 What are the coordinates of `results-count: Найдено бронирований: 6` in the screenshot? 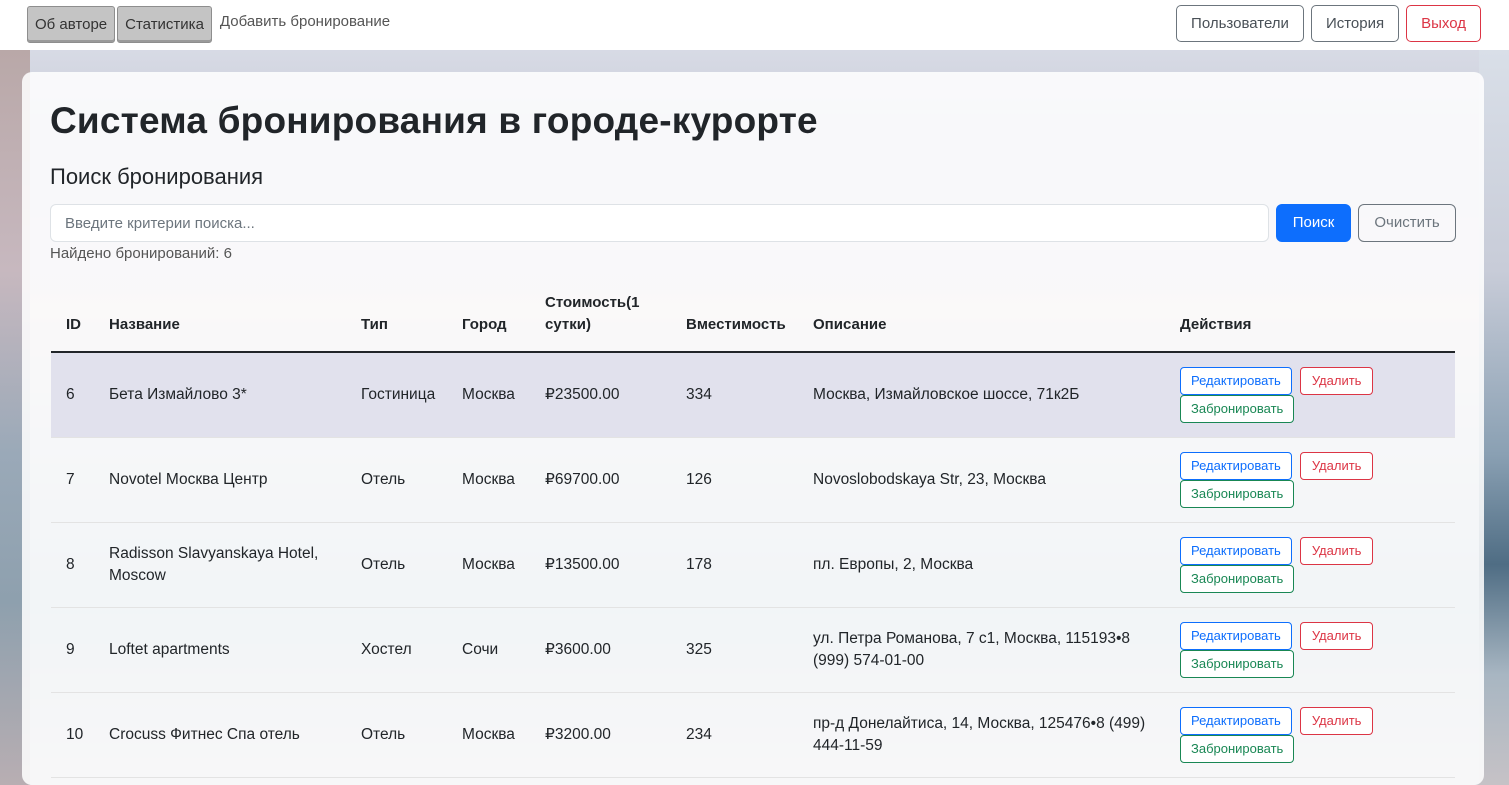 It's located at (141, 253).